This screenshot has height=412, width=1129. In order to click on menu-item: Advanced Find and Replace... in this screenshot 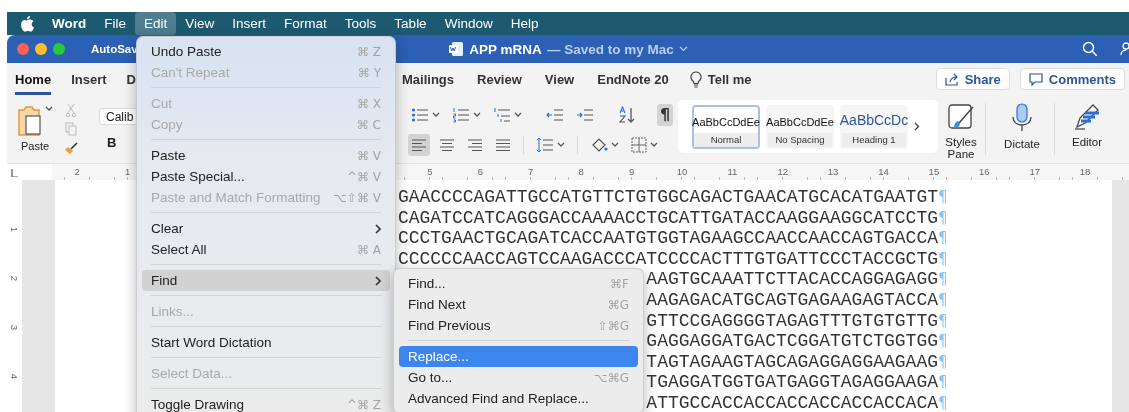, I will do `click(518, 398)`.